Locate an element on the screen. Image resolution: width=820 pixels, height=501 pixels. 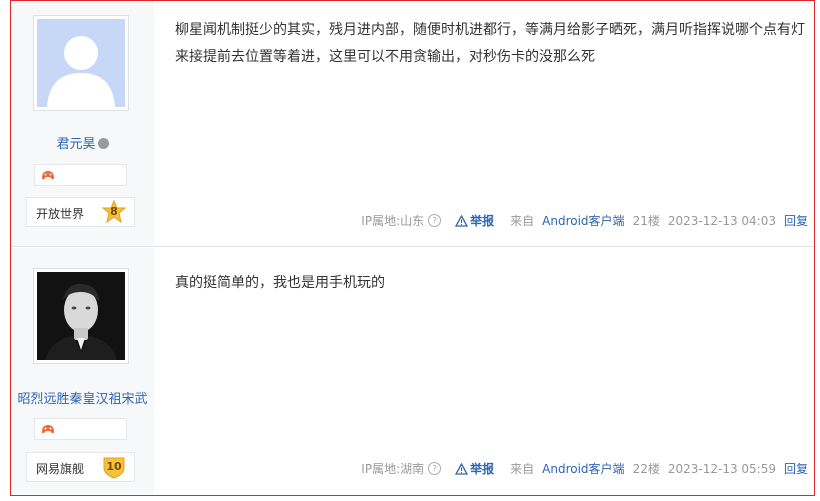
level-badge-icon: 8 is located at coordinates (114, 211).